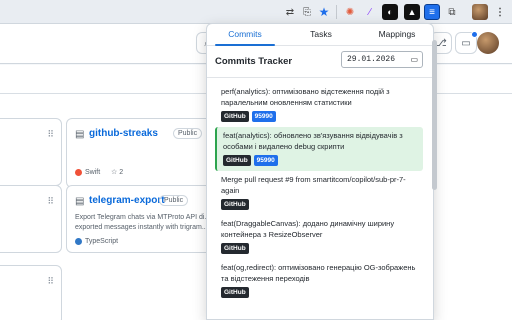  I want to click on tab-commits: Commits, so click(245, 35).